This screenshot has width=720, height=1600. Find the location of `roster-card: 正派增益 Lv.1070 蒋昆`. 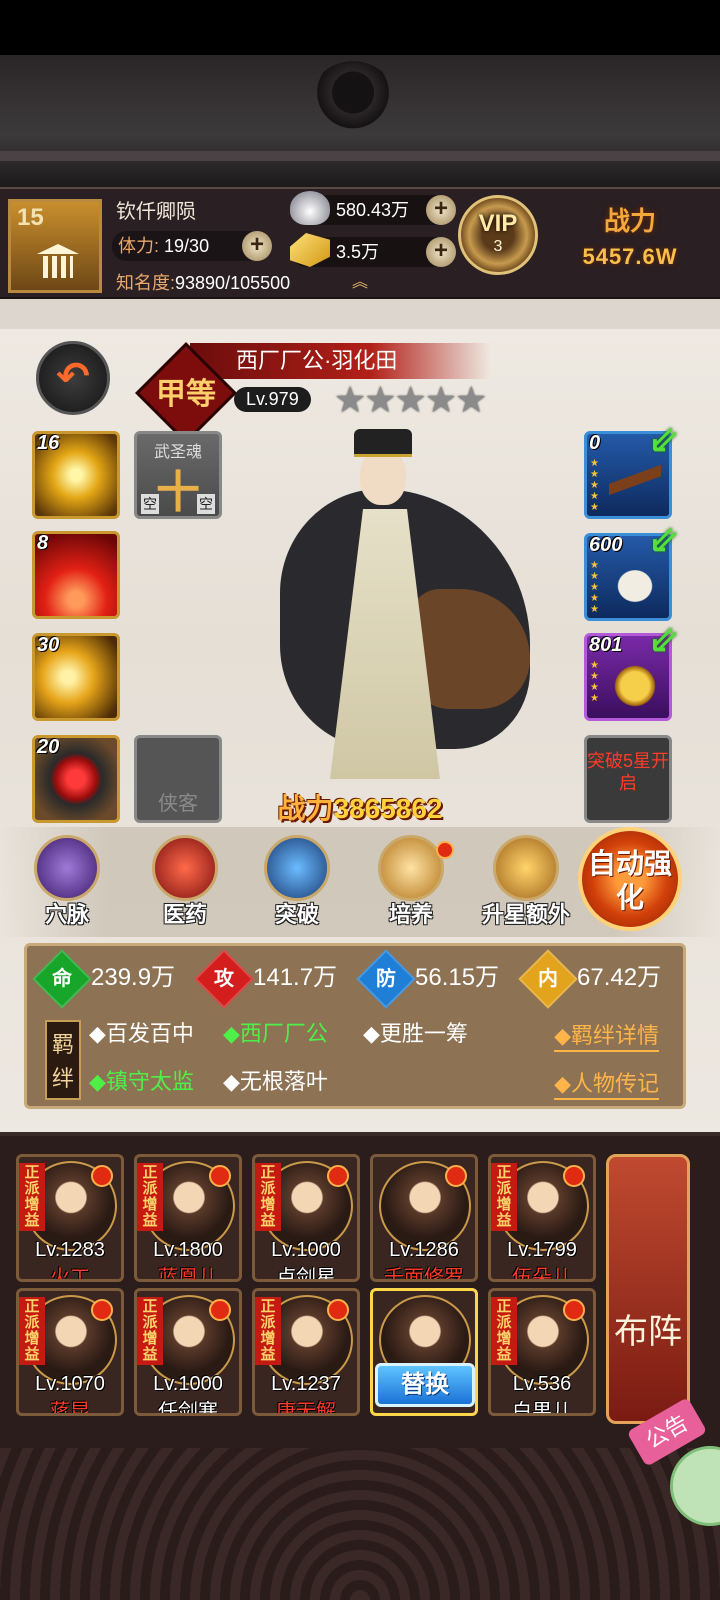

roster-card: 正派增益 Lv.1070 蒋昆 is located at coordinates (70, 1352).